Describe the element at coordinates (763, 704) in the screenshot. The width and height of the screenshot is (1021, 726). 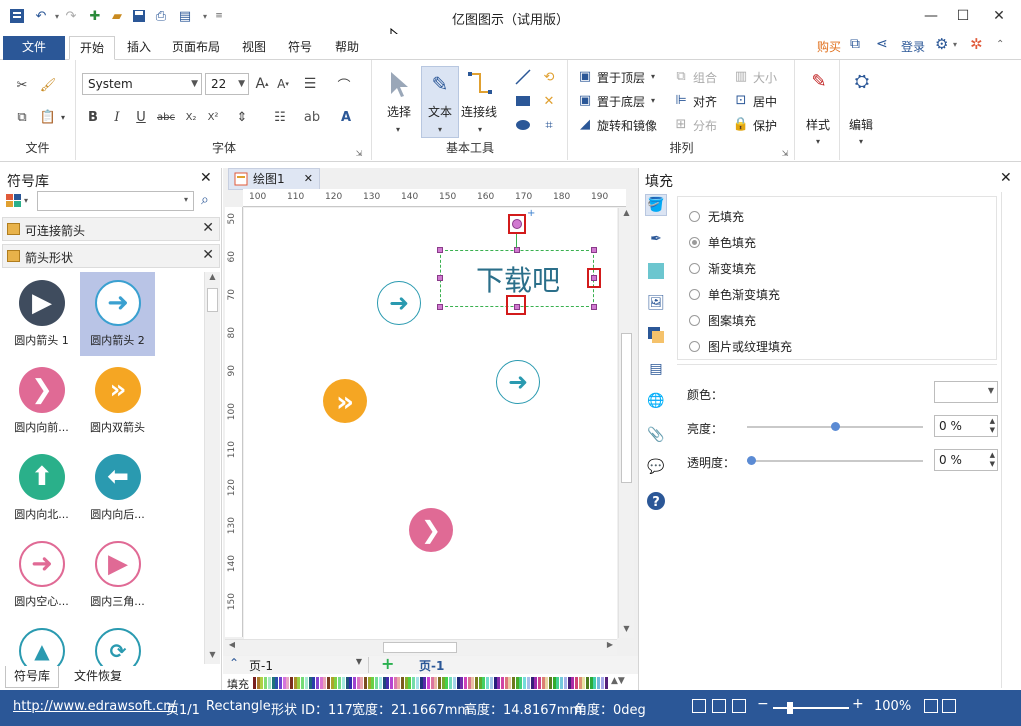
I see `zoom-out-icon: −` at that location.